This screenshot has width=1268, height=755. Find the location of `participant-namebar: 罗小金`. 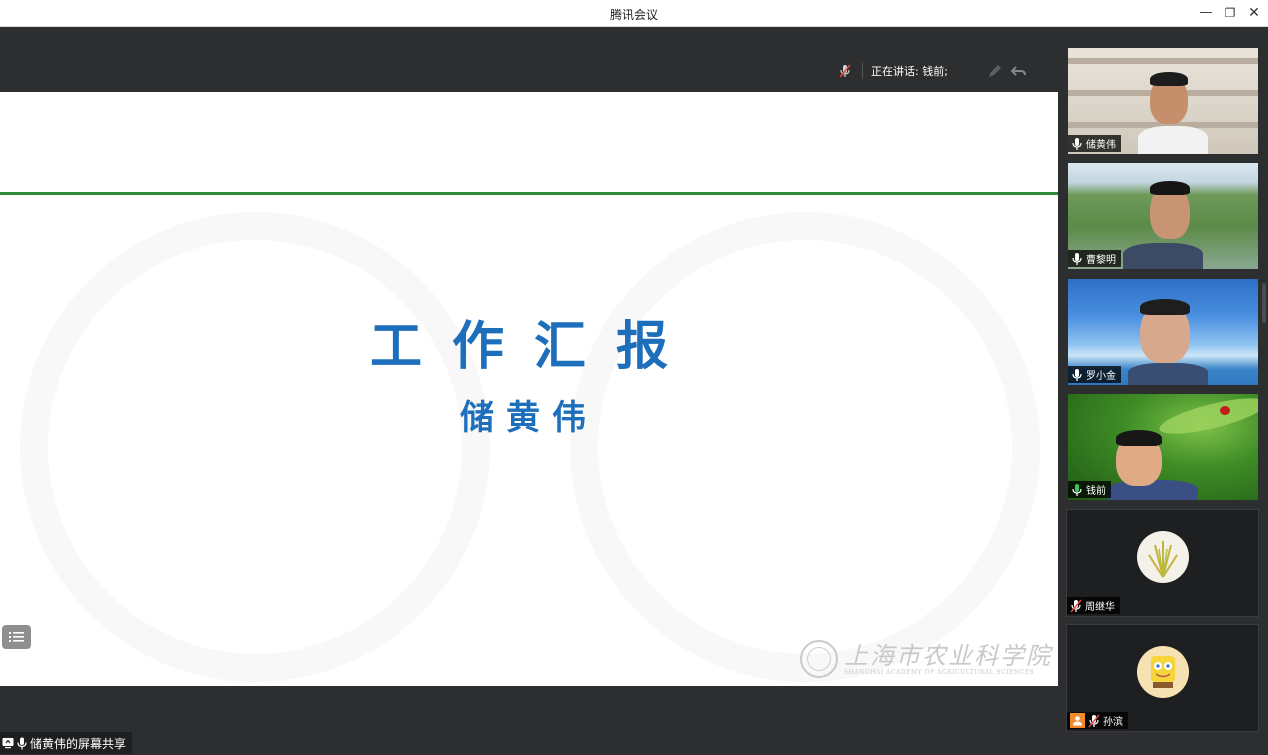

participant-namebar: 罗小金 is located at coordinates (1094, 374).